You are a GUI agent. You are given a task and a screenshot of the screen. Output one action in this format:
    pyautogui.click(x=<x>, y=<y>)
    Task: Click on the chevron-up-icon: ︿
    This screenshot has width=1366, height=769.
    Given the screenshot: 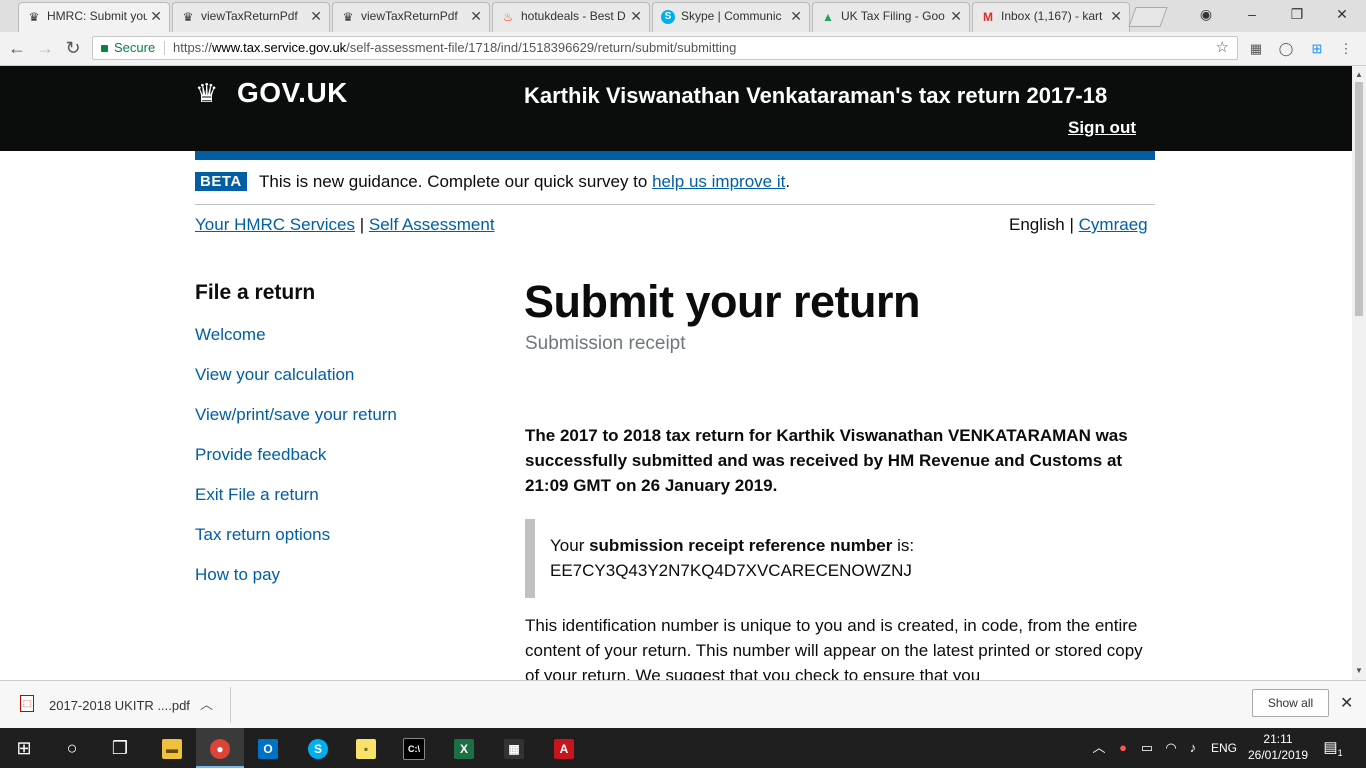 What is the action you would take?
    pyautogui.click(x=206, y=703)
    